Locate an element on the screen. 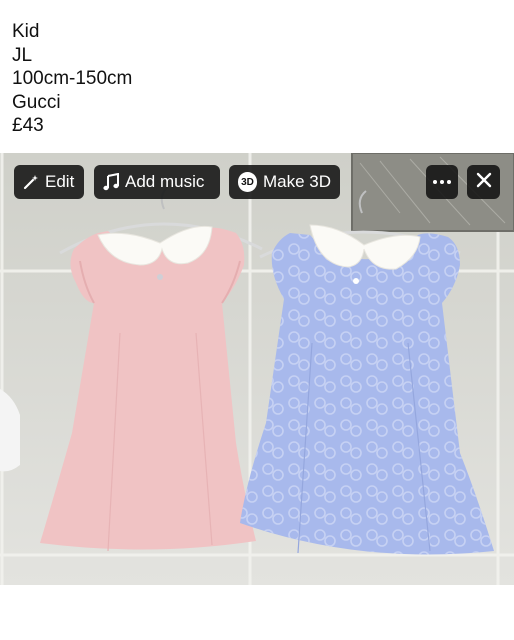  3d-badge-icon: 3D is located at coordinates (247, 182).